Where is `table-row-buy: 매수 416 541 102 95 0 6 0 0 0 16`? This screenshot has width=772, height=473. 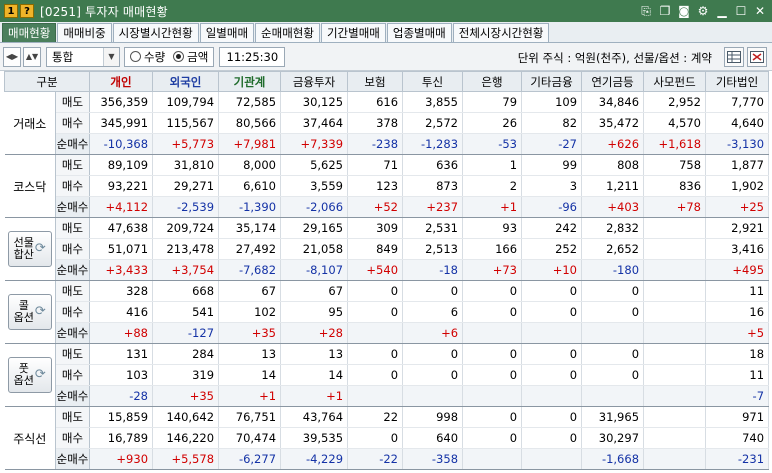 table-row-buy: 매수 416 541 102 95 0 6 0 0 0 16 is located at coordinates (387, 312).